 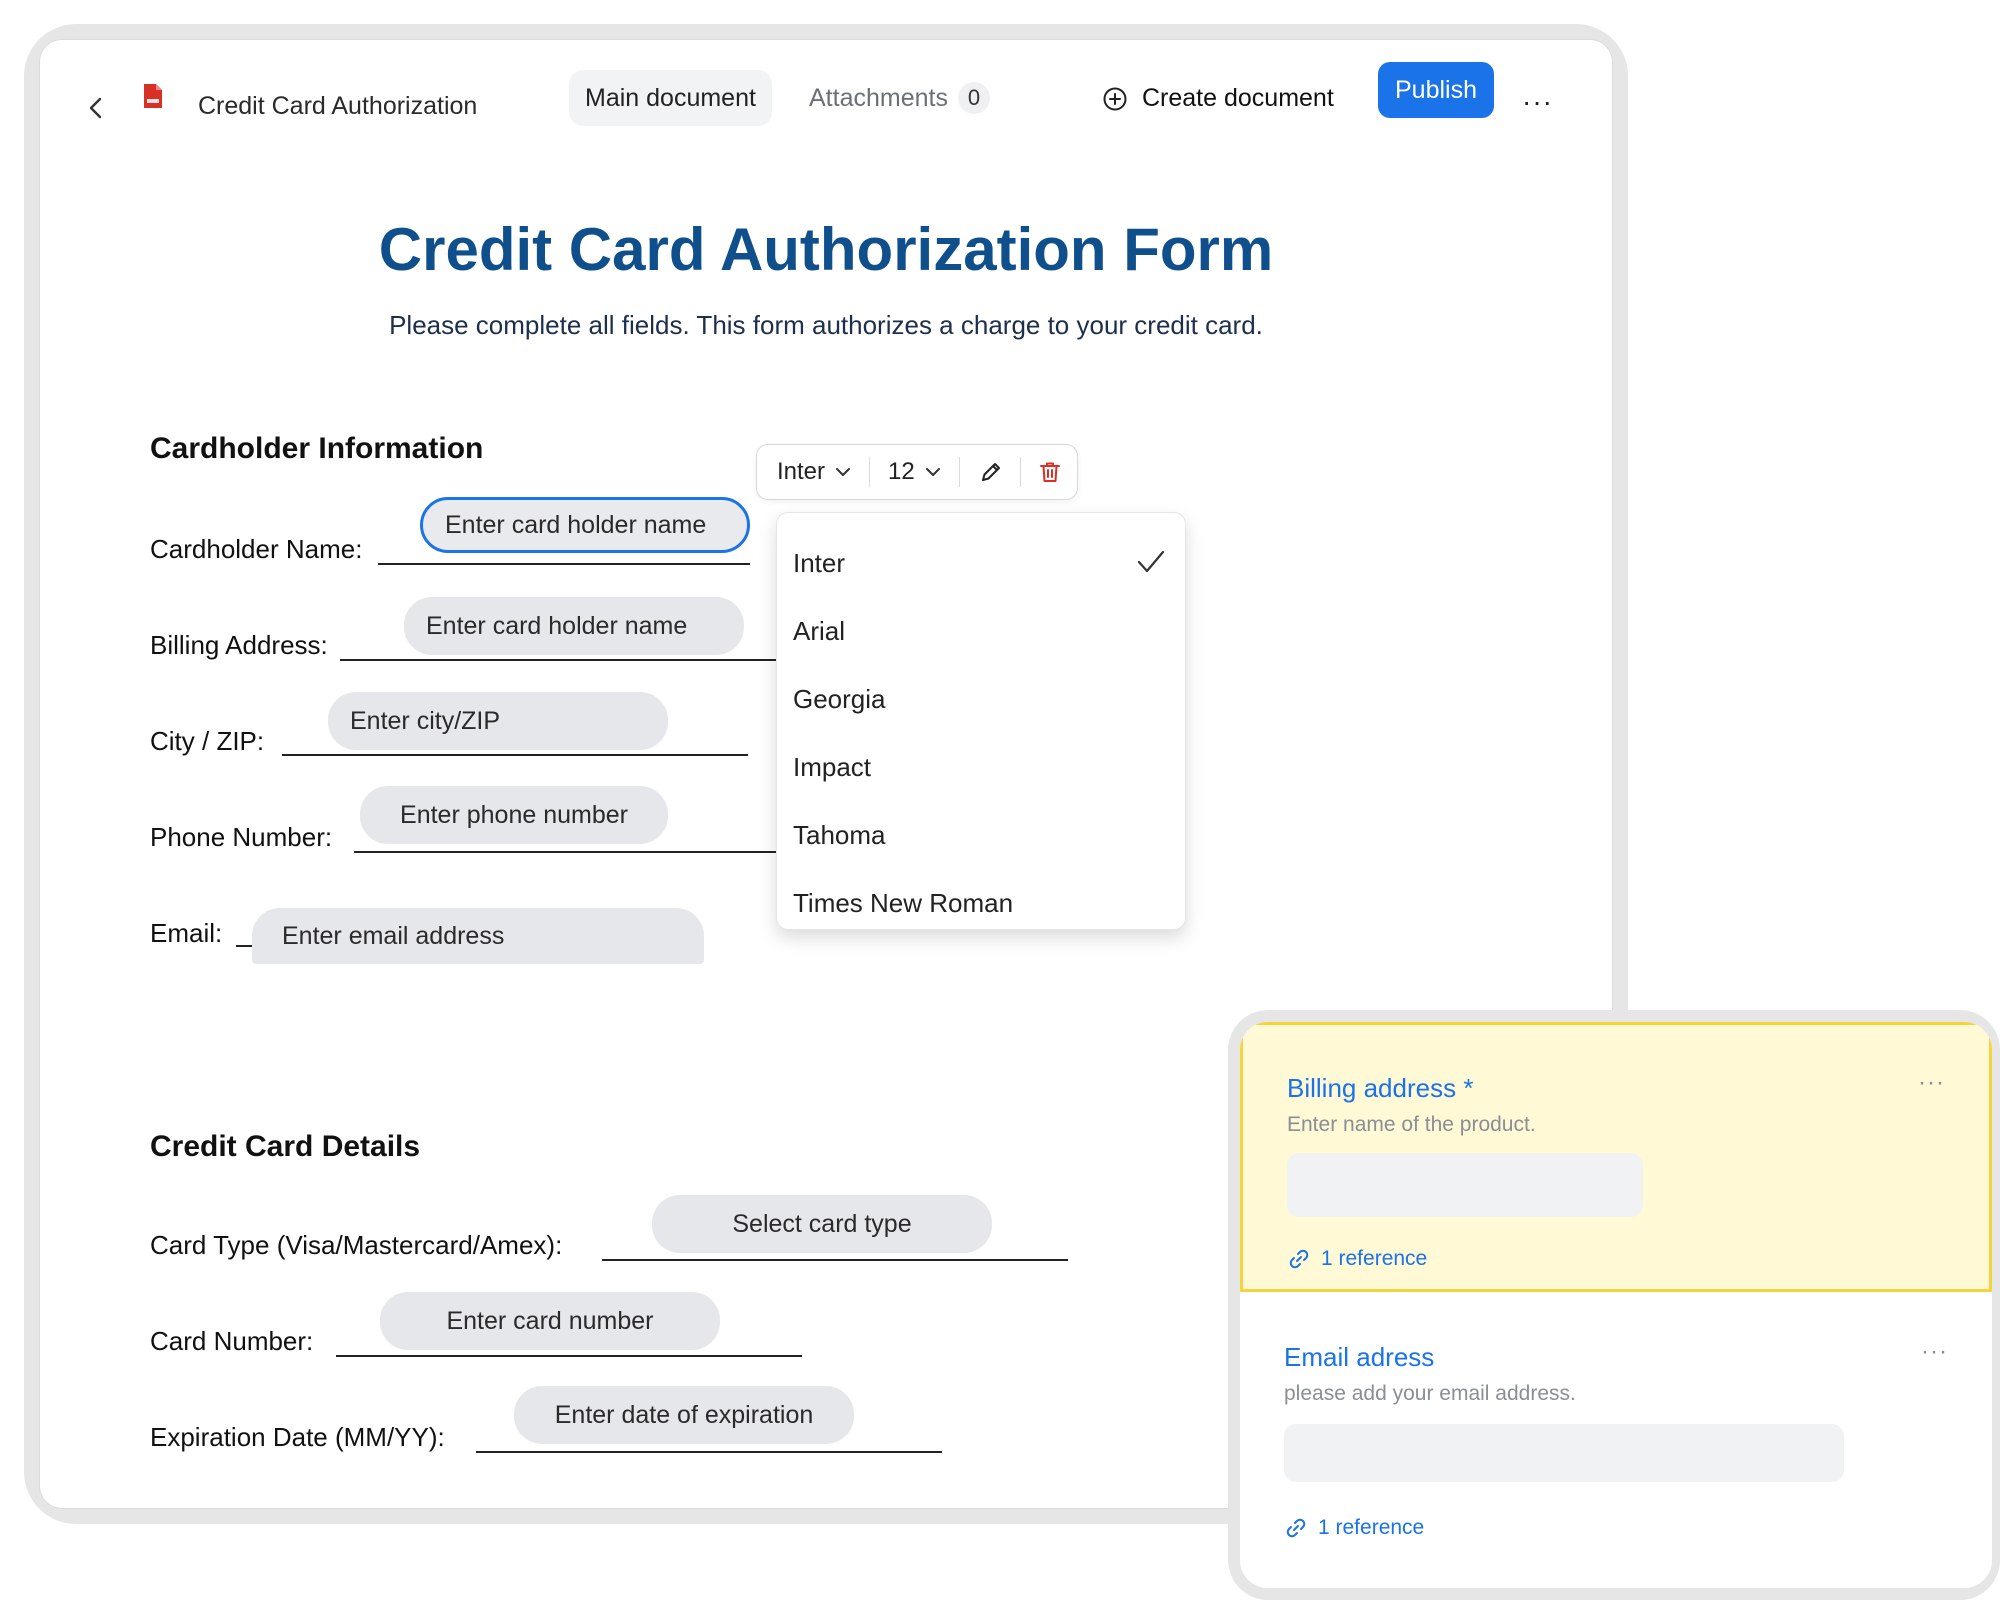 What do you see at coordinates (839, 698) in the screenshot?
I see `font-option-label: Georgia` at bounding box center [839, 698].